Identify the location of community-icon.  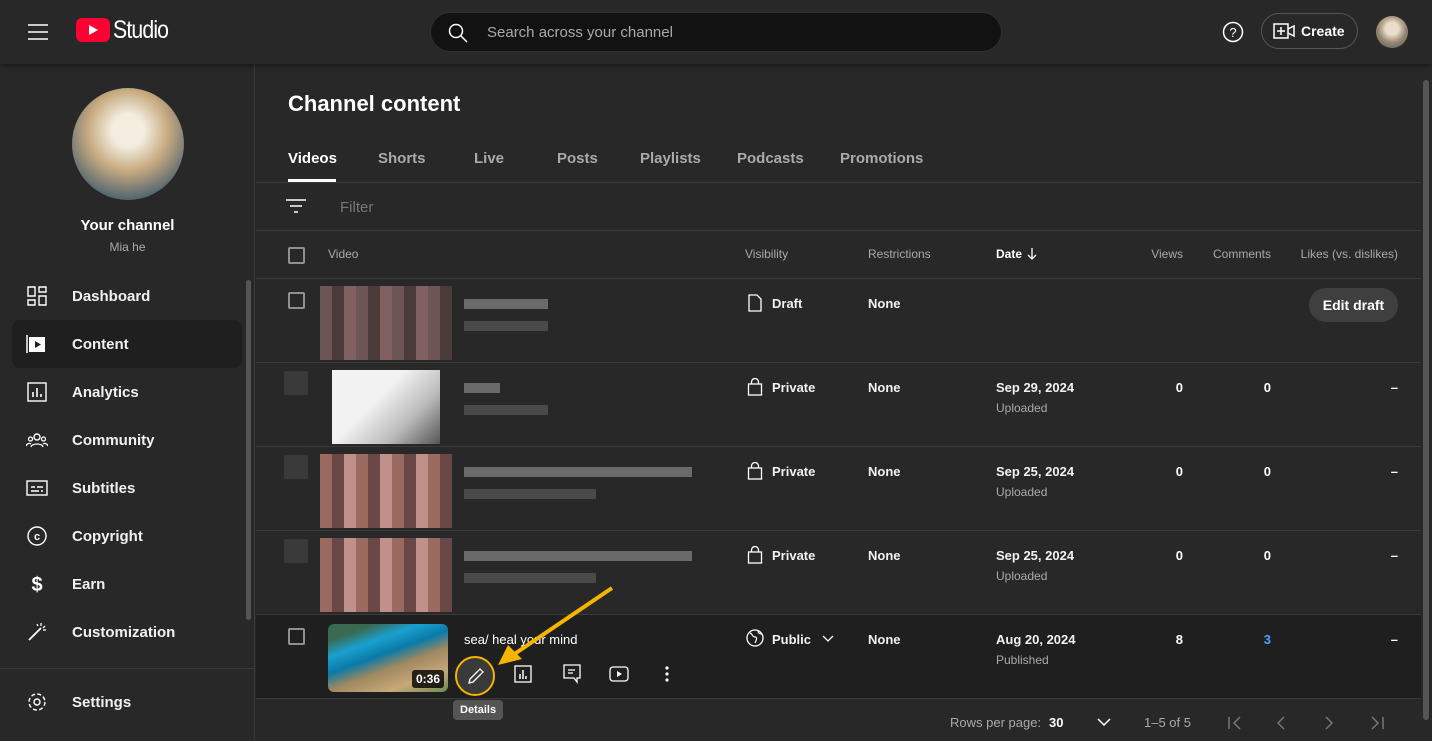
(37, 440).